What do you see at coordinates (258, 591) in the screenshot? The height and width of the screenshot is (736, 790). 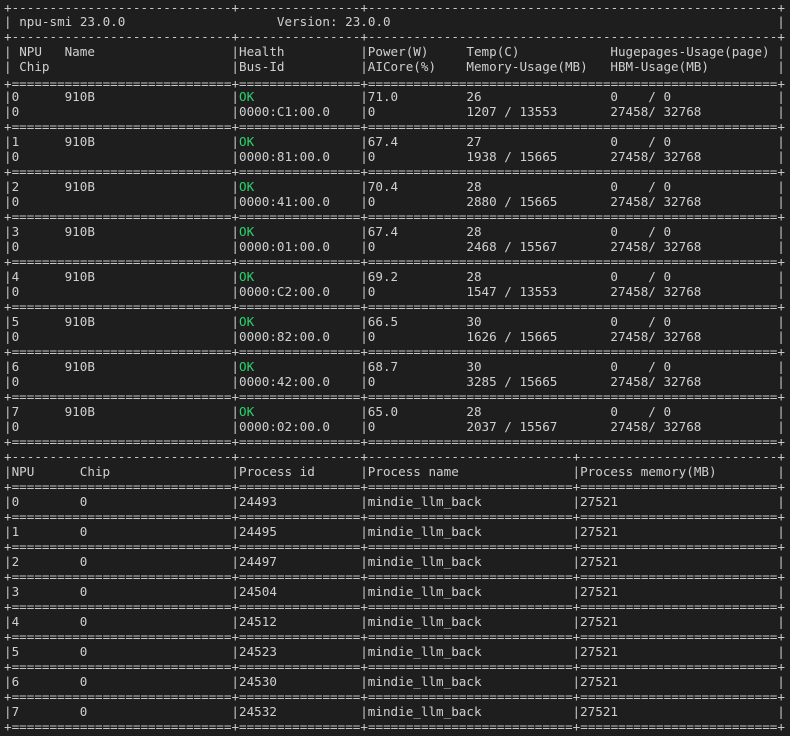 I see `process-id: 24504` at bounding box center [258, 591].